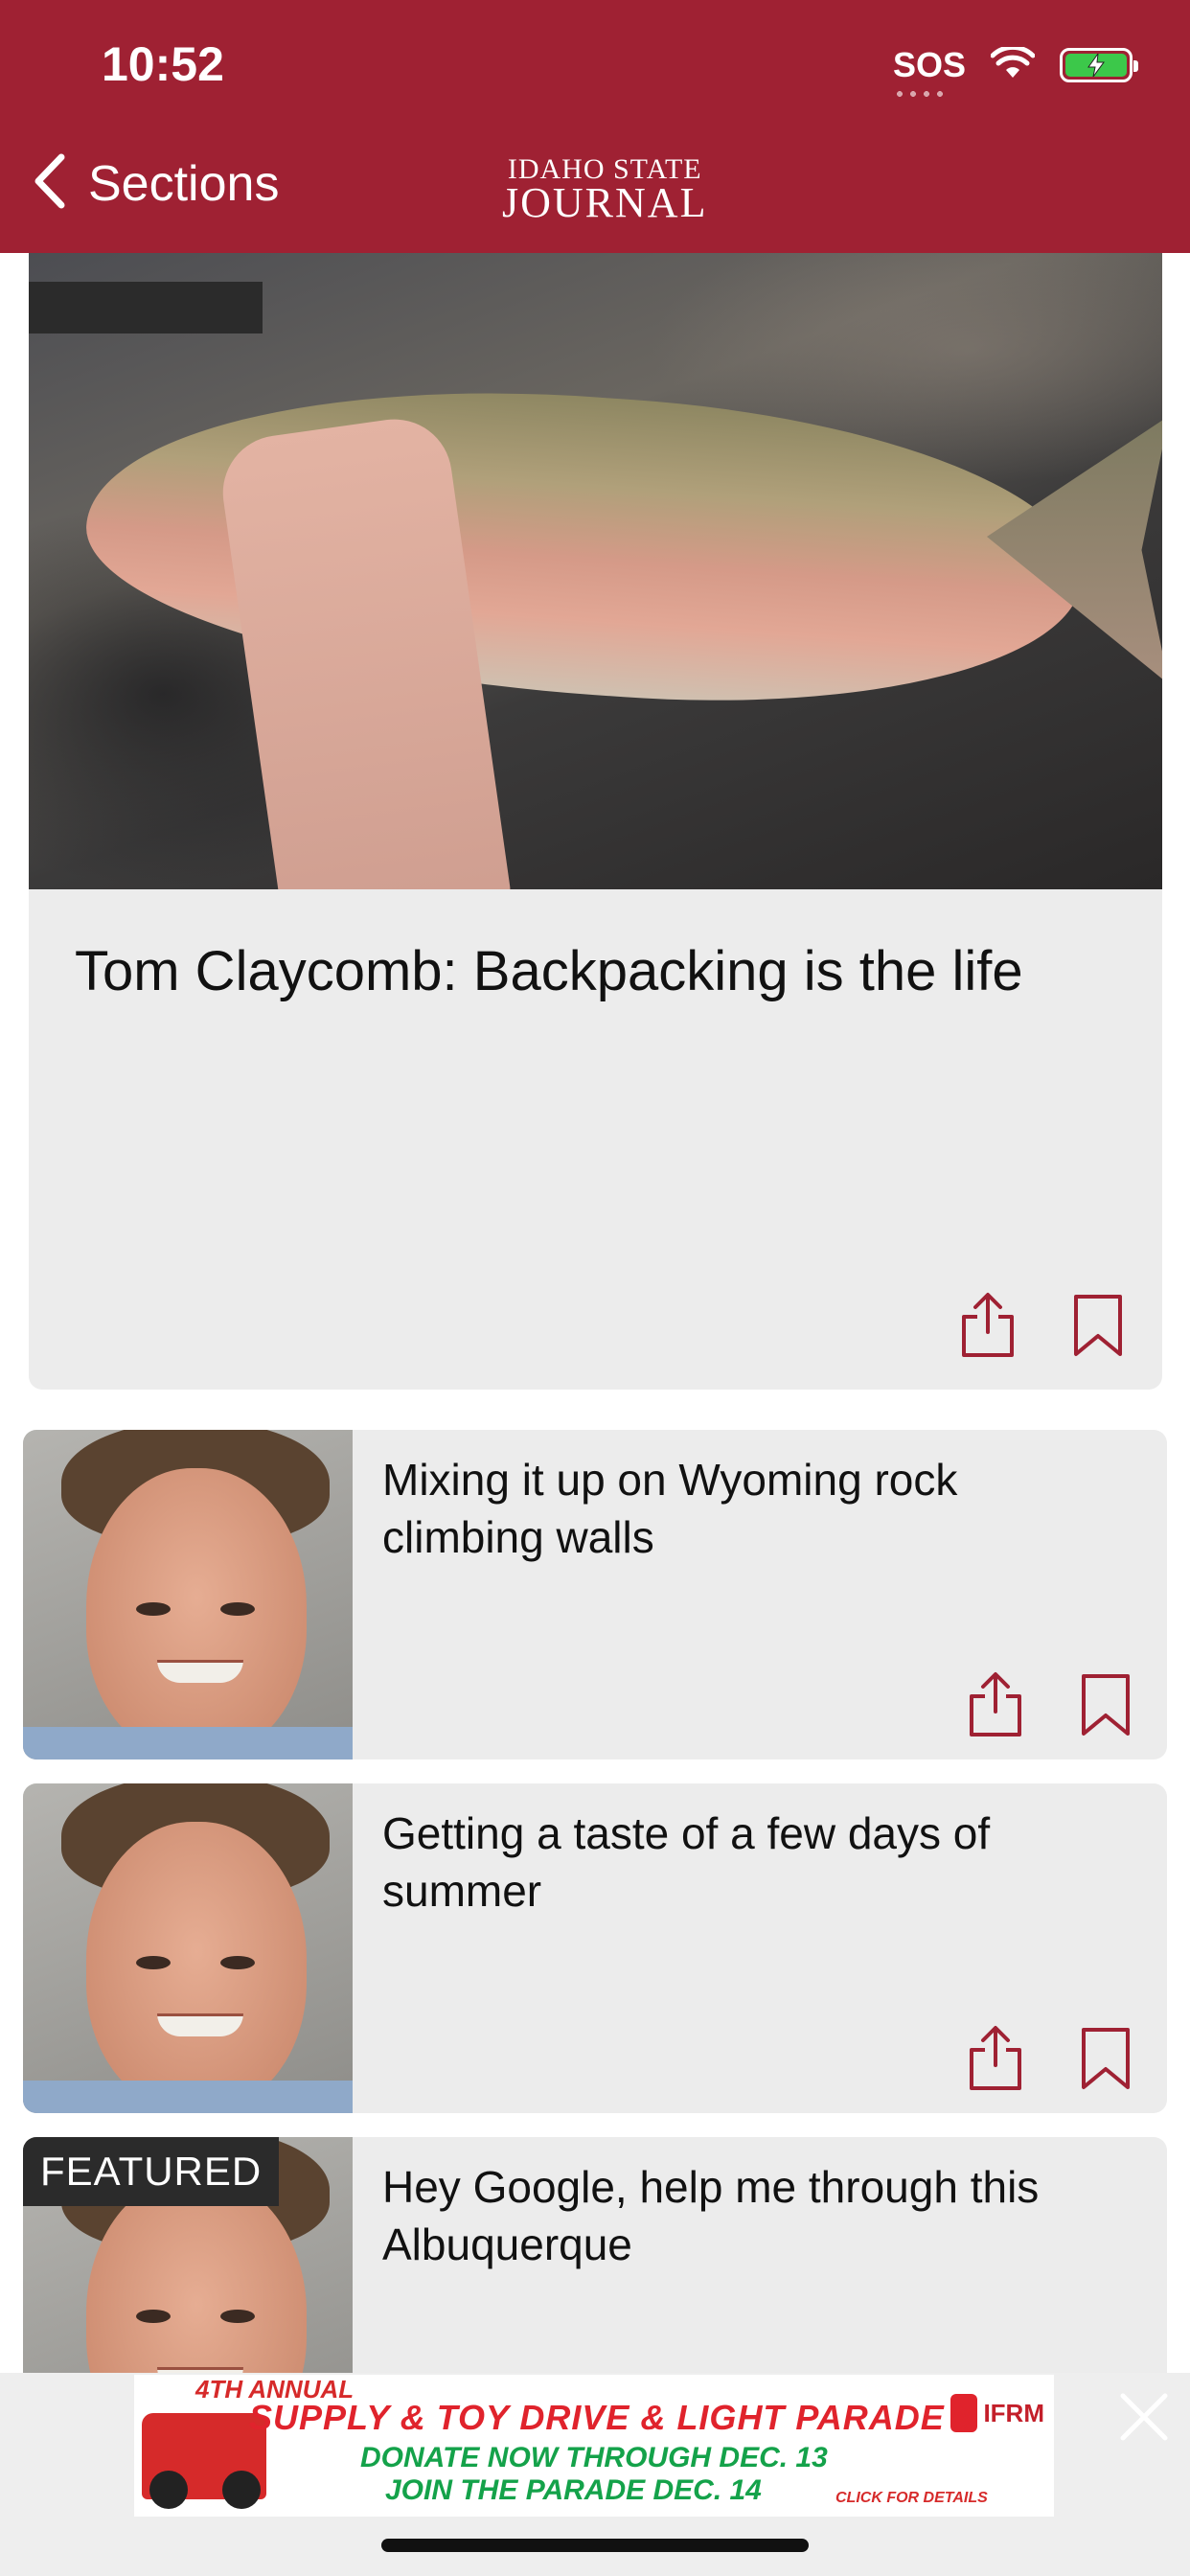  I want to click on wifi-icon, so click(1013, 64).